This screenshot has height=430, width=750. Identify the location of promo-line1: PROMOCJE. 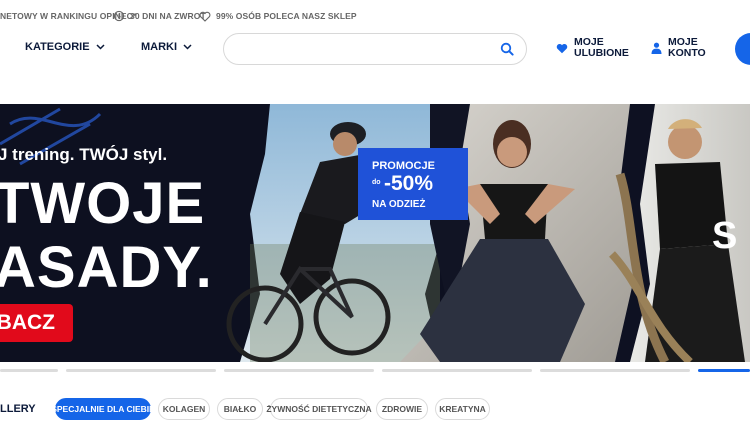
(403, 166).